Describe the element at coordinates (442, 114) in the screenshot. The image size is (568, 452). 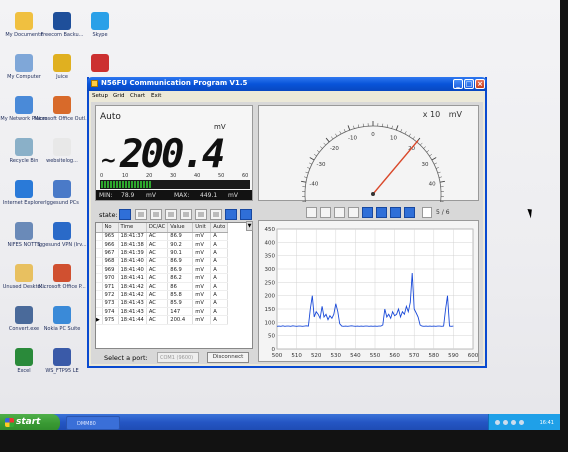
I see `gauge-range: x 10 mV` at that location.